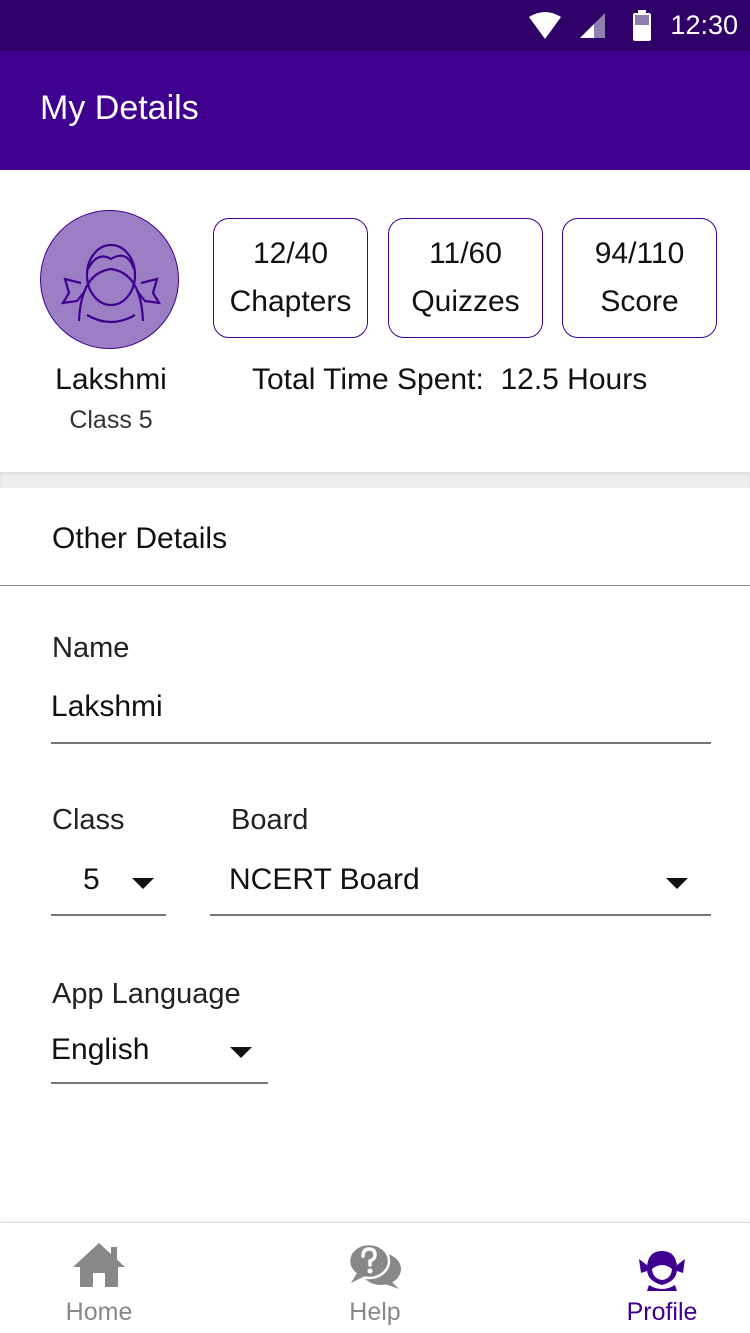 This screenshot has width=750, height=1333. Describe the element at coordinates (290, 301) in the screenshot. I see `chapters-stat-label: Chapters` at that location.